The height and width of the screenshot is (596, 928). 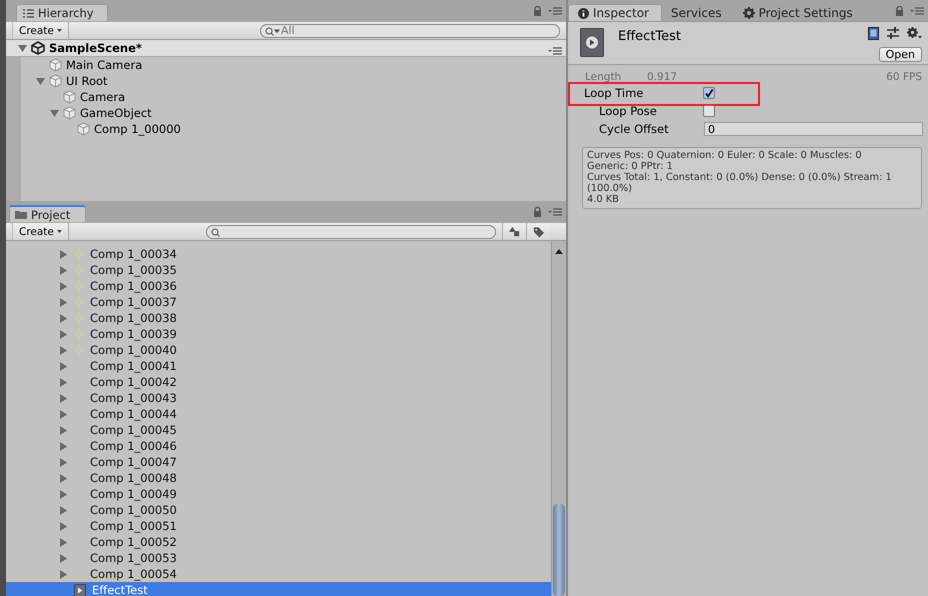 What do you see at coordinates (278, 526) in the screenshot?
I see `project-item: Comp 1_00051` at bounding box center [278, 526].